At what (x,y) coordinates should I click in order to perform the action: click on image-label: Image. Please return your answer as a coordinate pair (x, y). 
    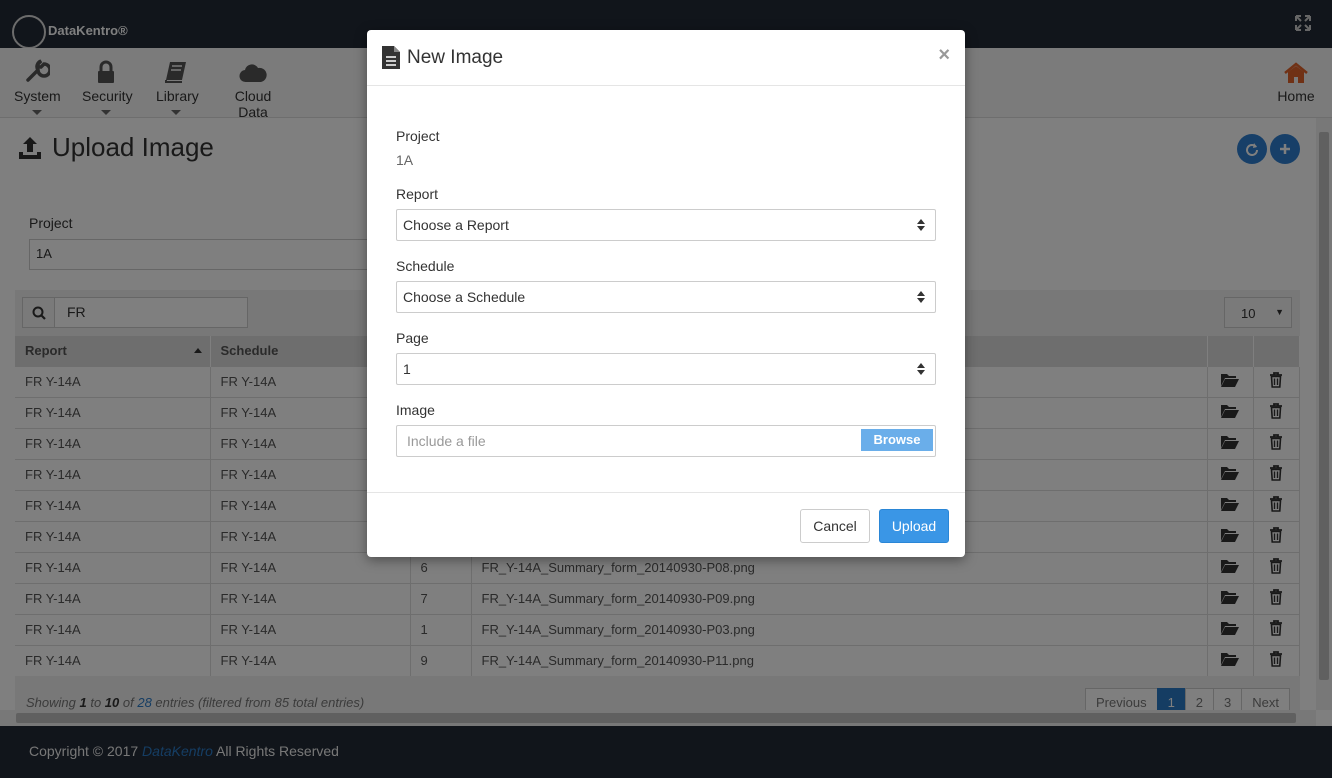
    Looking at the image, I should click on (415, 410).